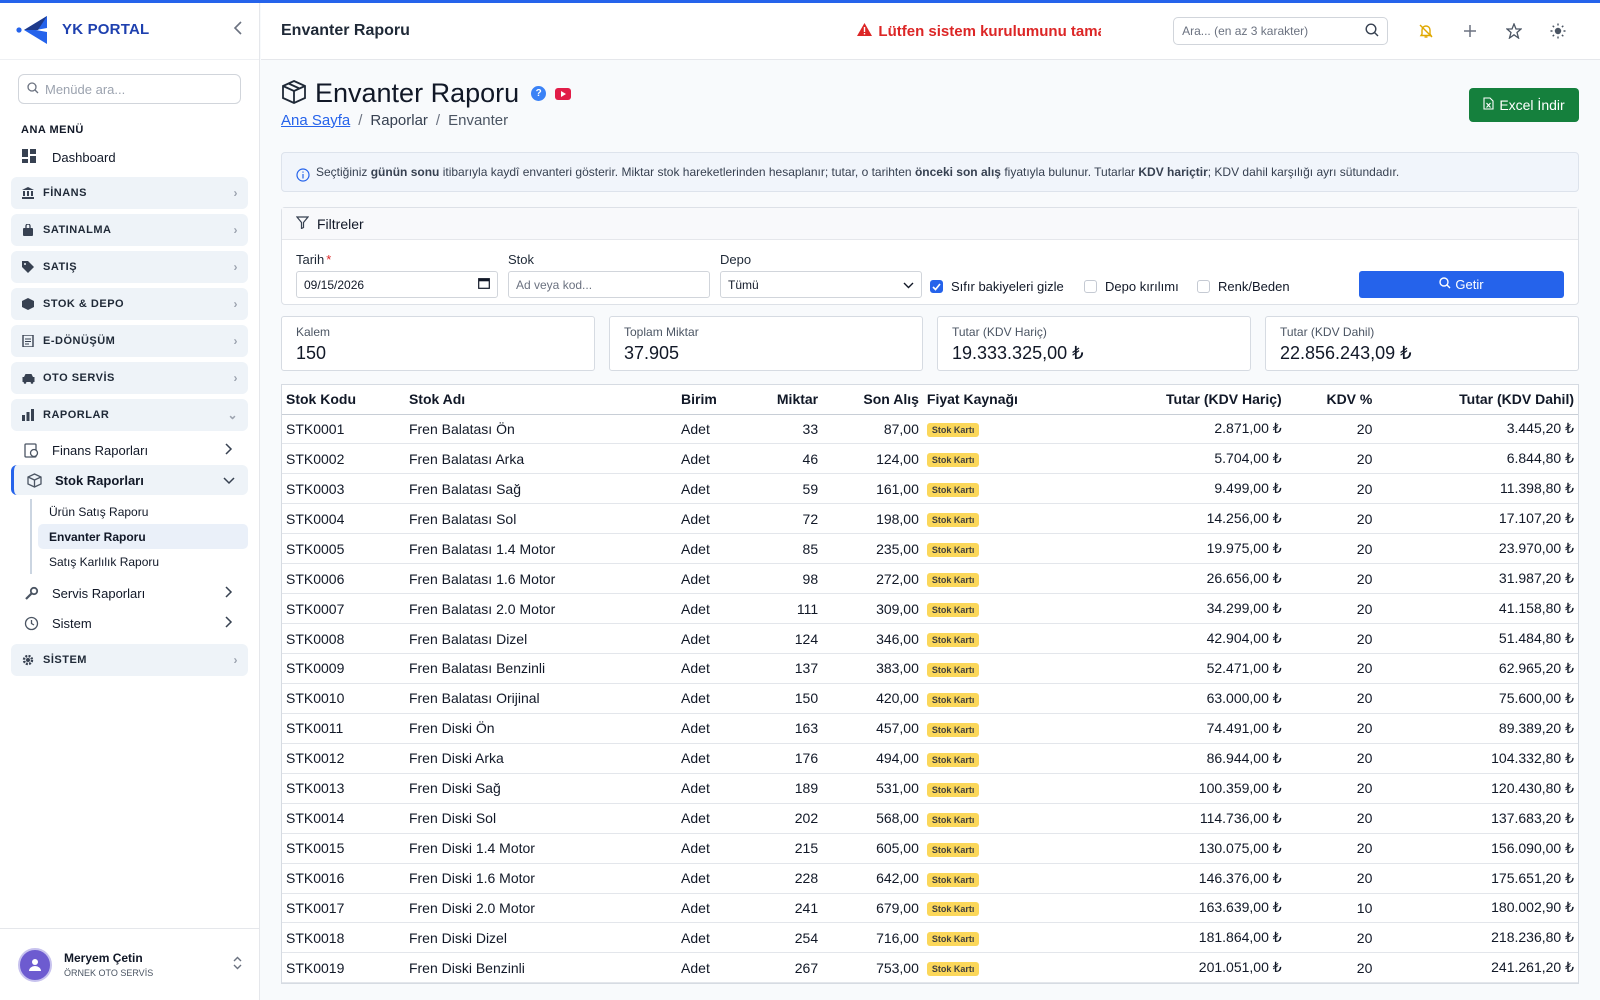 This screenshot has height=1000, width=1600. What do you see at coordinates (147, 29) in the screenshot?
I see `brand-name: YK PORTAL` at bounding box center [147, 29].